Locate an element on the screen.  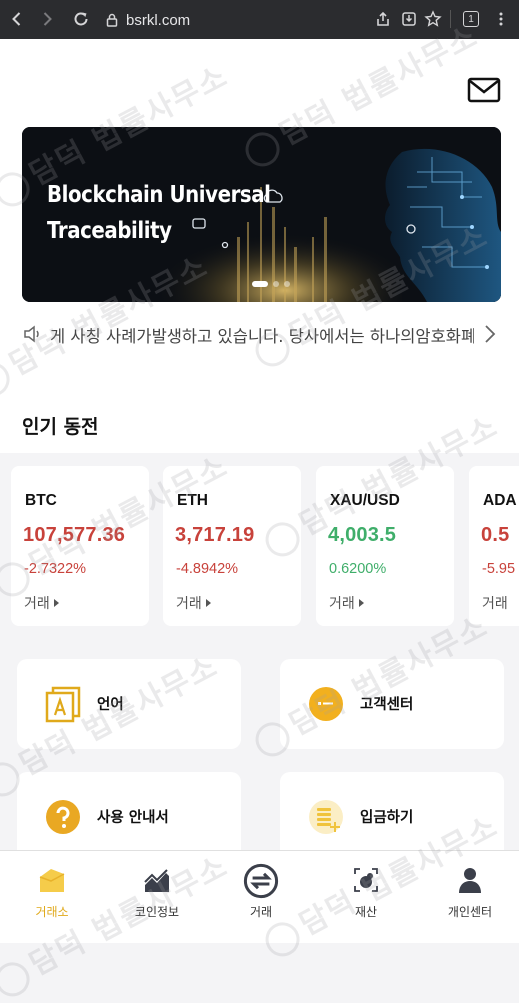
download-icon is located at coordinates (409, 19).